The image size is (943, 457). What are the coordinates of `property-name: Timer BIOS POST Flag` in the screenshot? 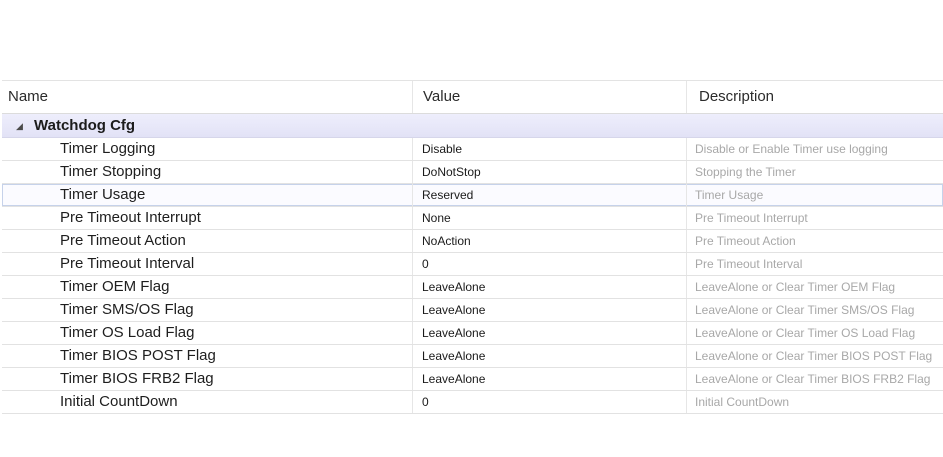 It's located at (207, 356).